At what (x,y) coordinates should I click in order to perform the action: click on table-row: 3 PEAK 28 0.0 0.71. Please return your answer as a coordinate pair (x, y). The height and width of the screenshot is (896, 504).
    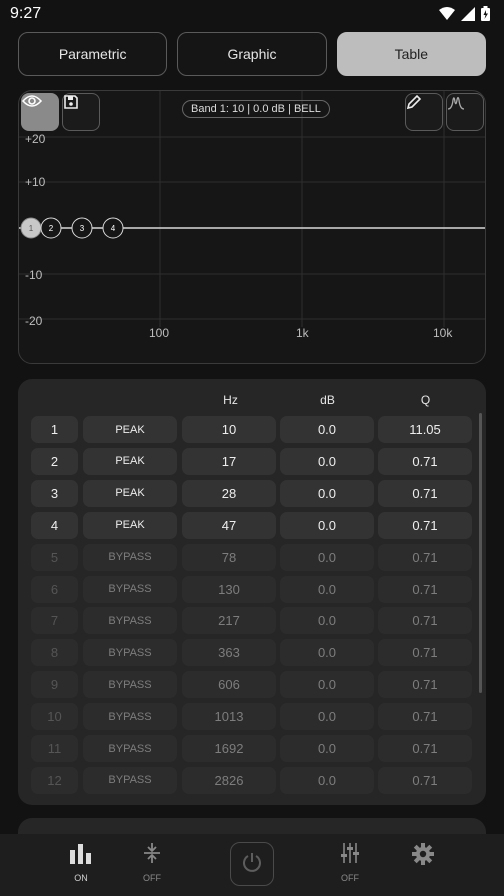
    Looking at the image, I should click on (252, 493).